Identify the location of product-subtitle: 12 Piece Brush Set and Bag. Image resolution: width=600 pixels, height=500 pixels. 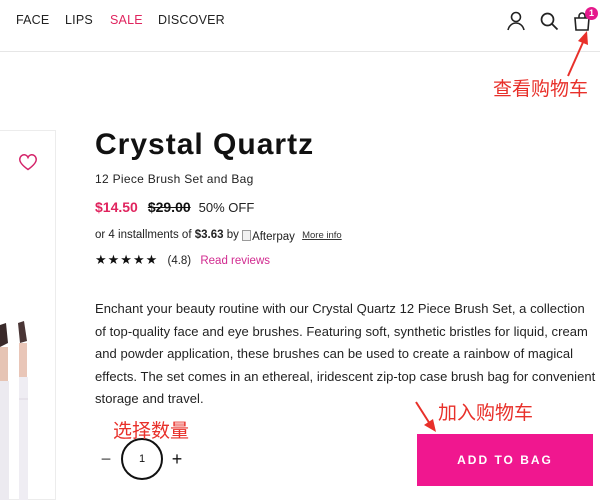
(174, 179).